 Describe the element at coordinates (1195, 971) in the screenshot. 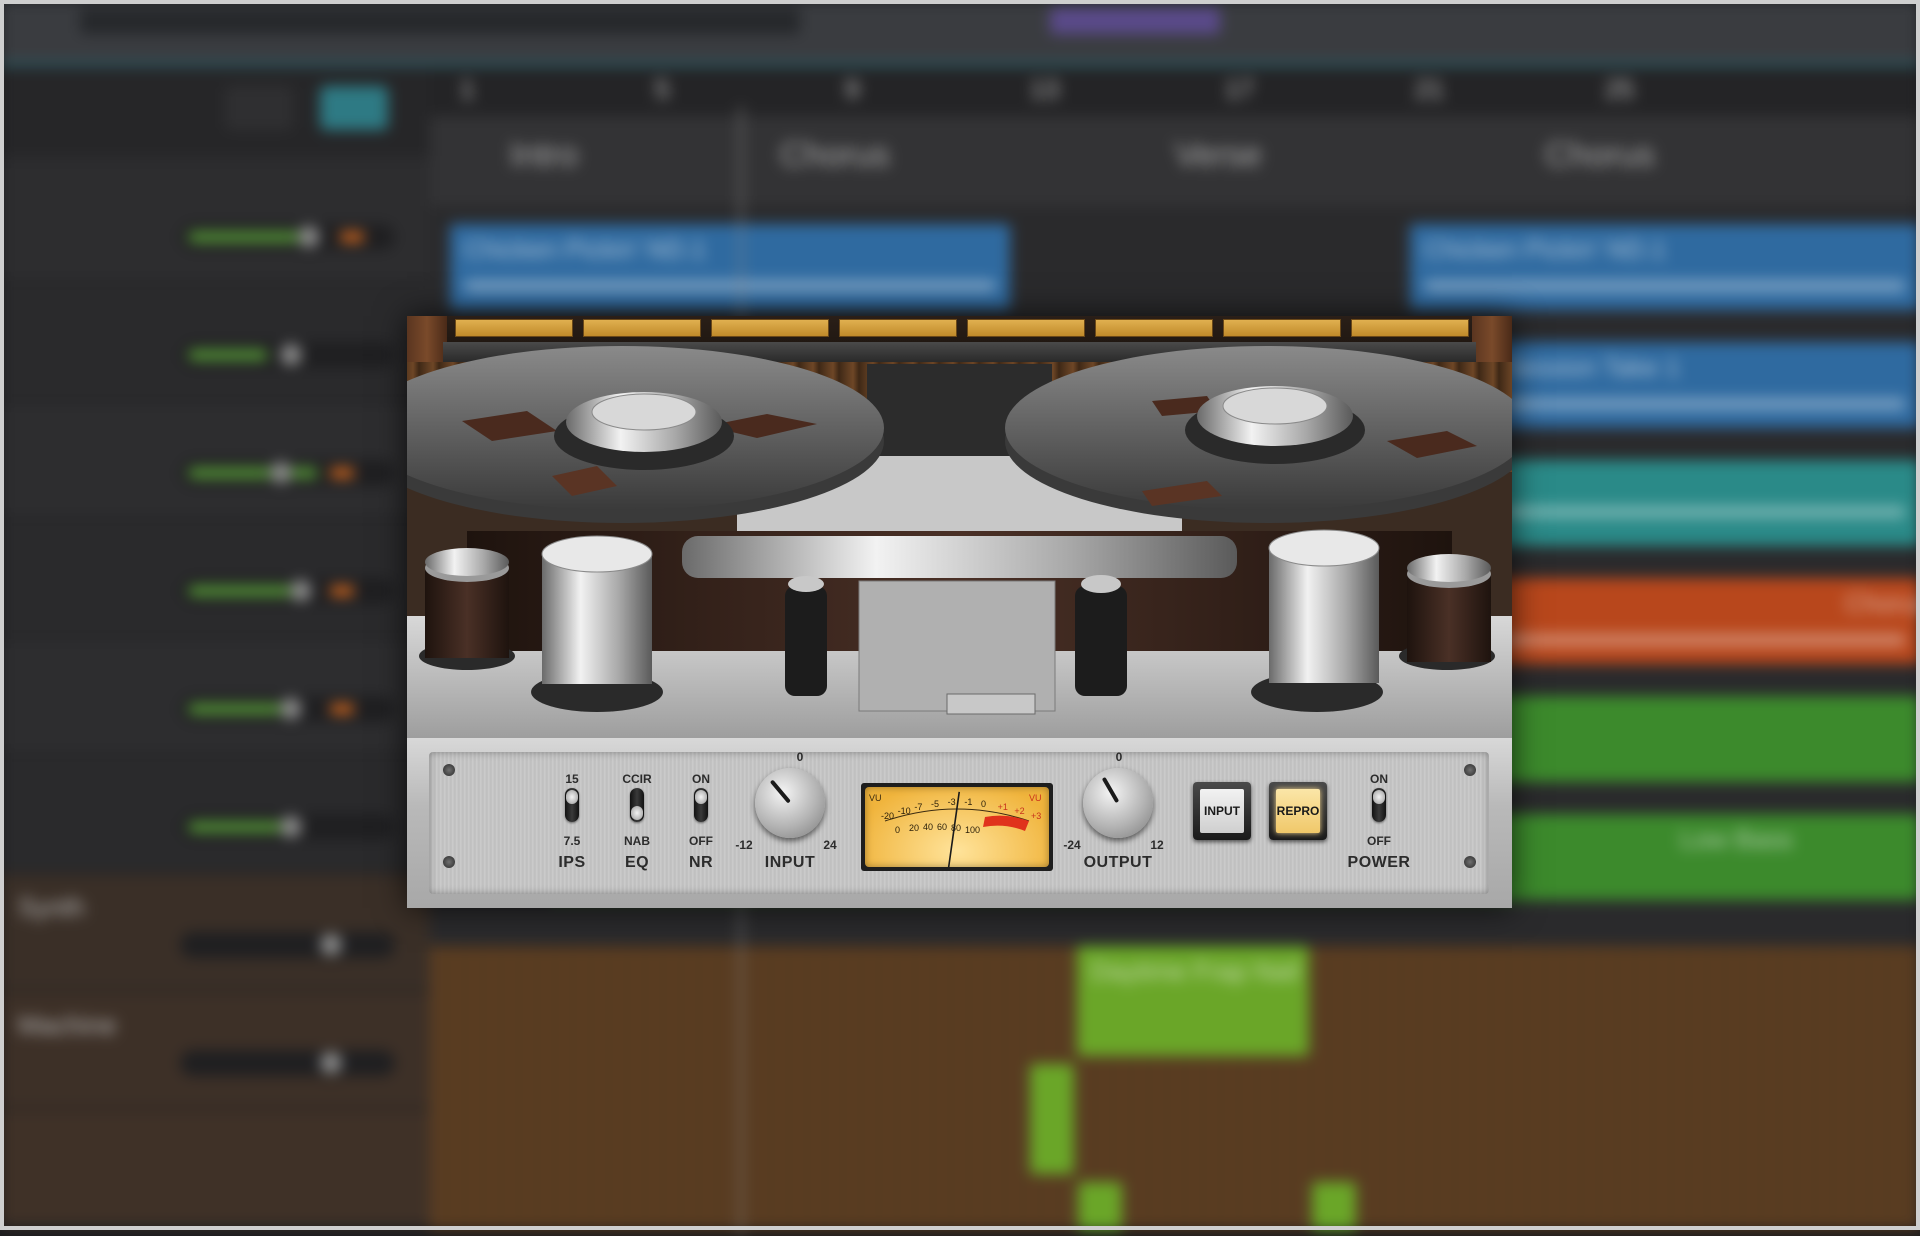

I see `region-label: Daytime Frap Nail` at that location.